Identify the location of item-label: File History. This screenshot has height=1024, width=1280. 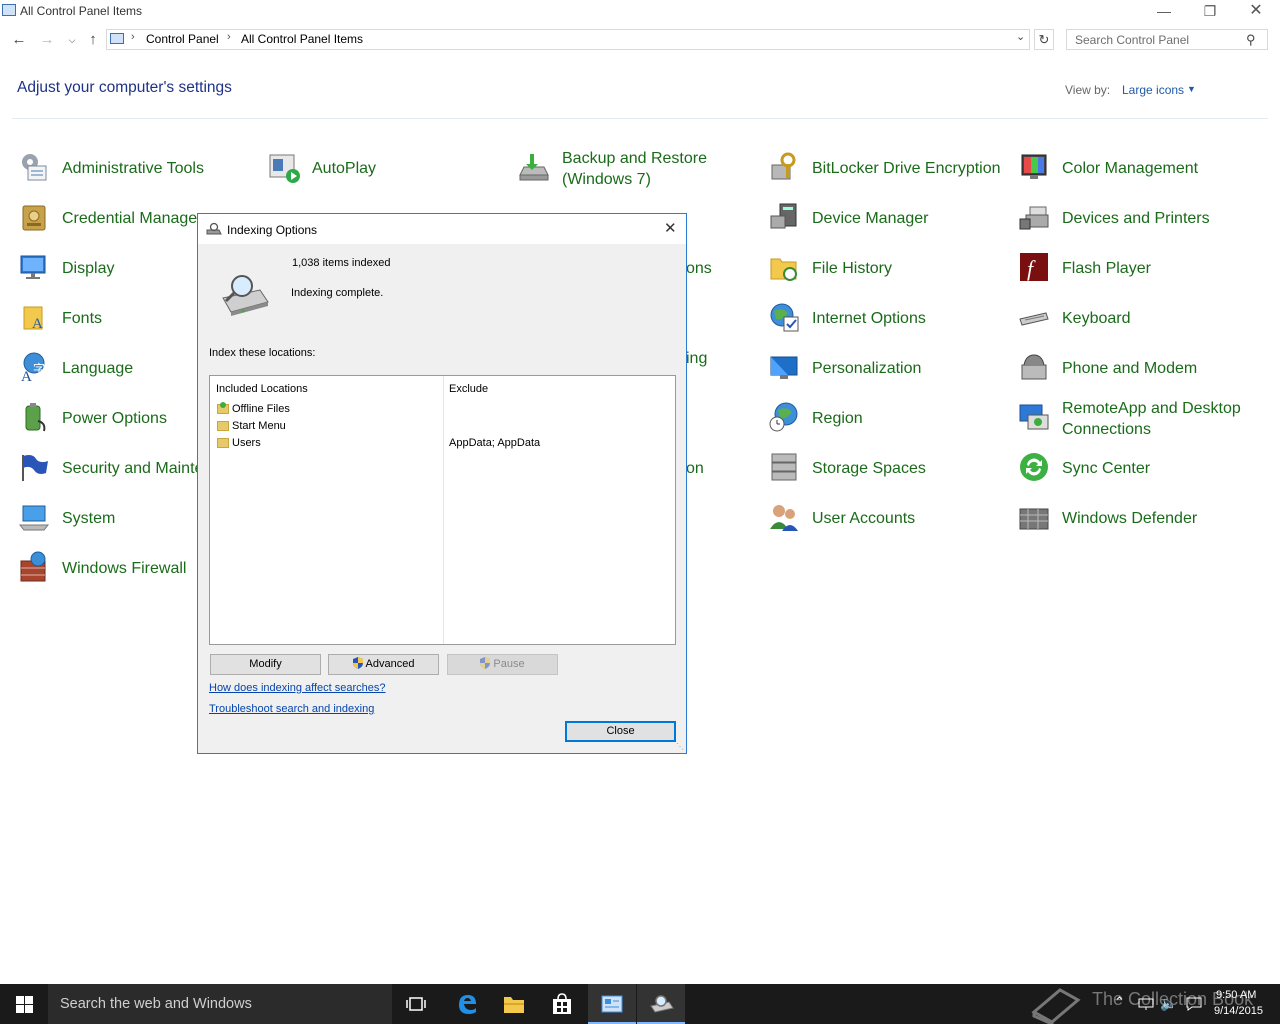
(852, 268).